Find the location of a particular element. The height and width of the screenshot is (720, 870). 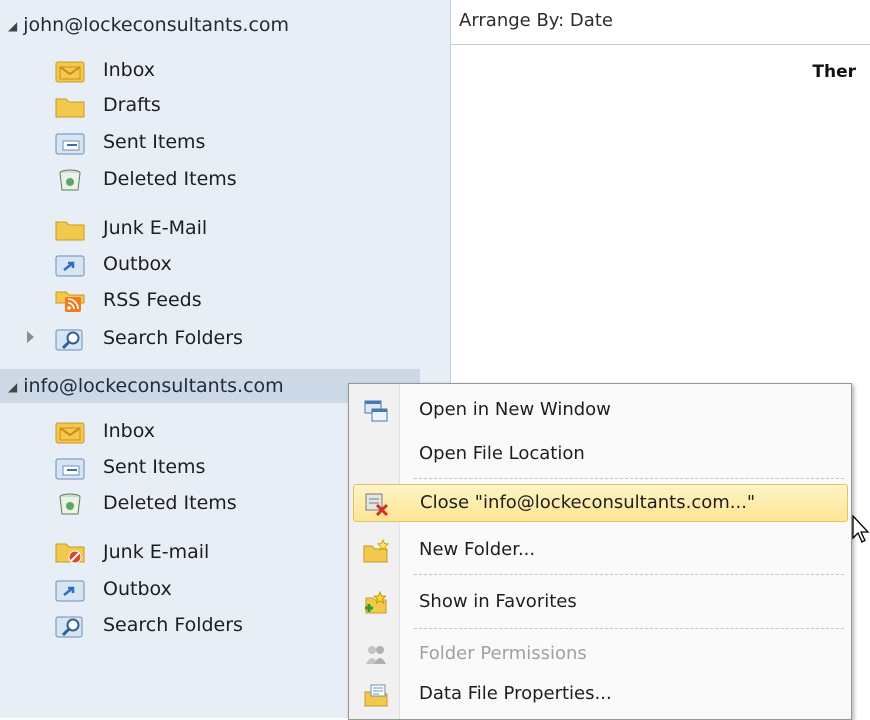

arrange-by-label: Arrange By: Date is located at coordinates (536, 20).